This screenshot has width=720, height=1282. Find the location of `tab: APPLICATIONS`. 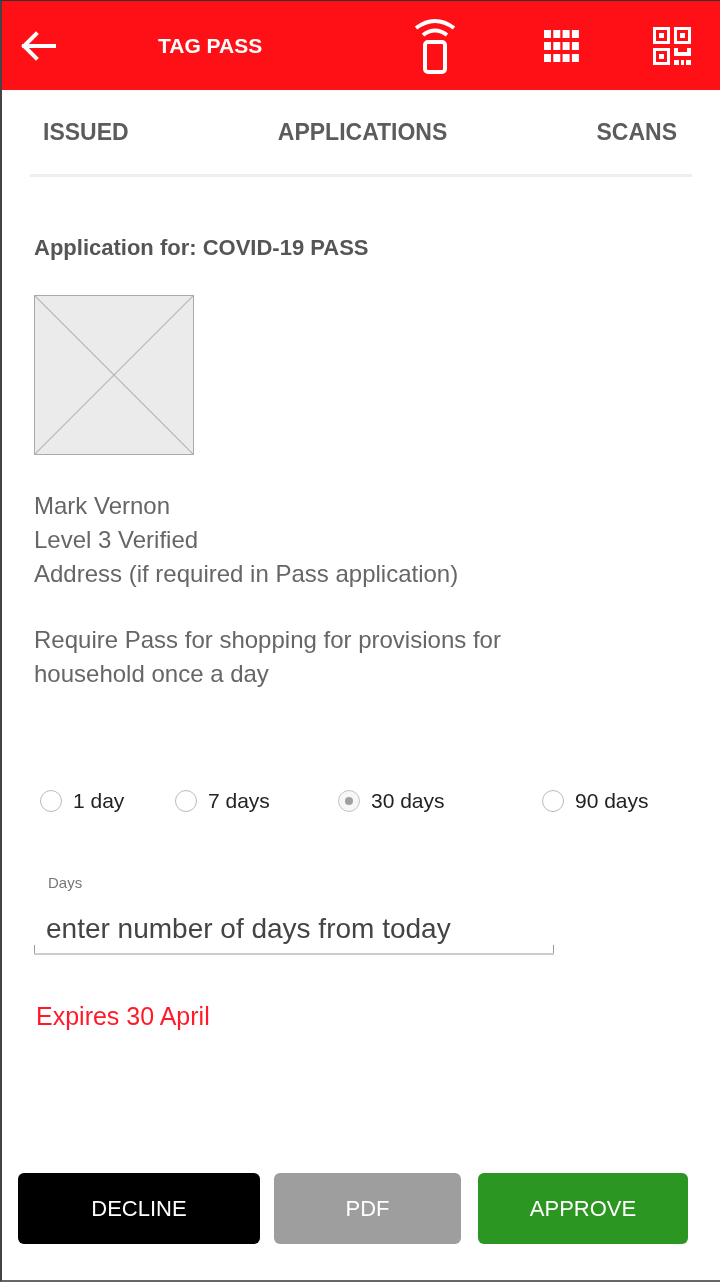

tab: APPLICATIONS is located at coordinates (362, 132).